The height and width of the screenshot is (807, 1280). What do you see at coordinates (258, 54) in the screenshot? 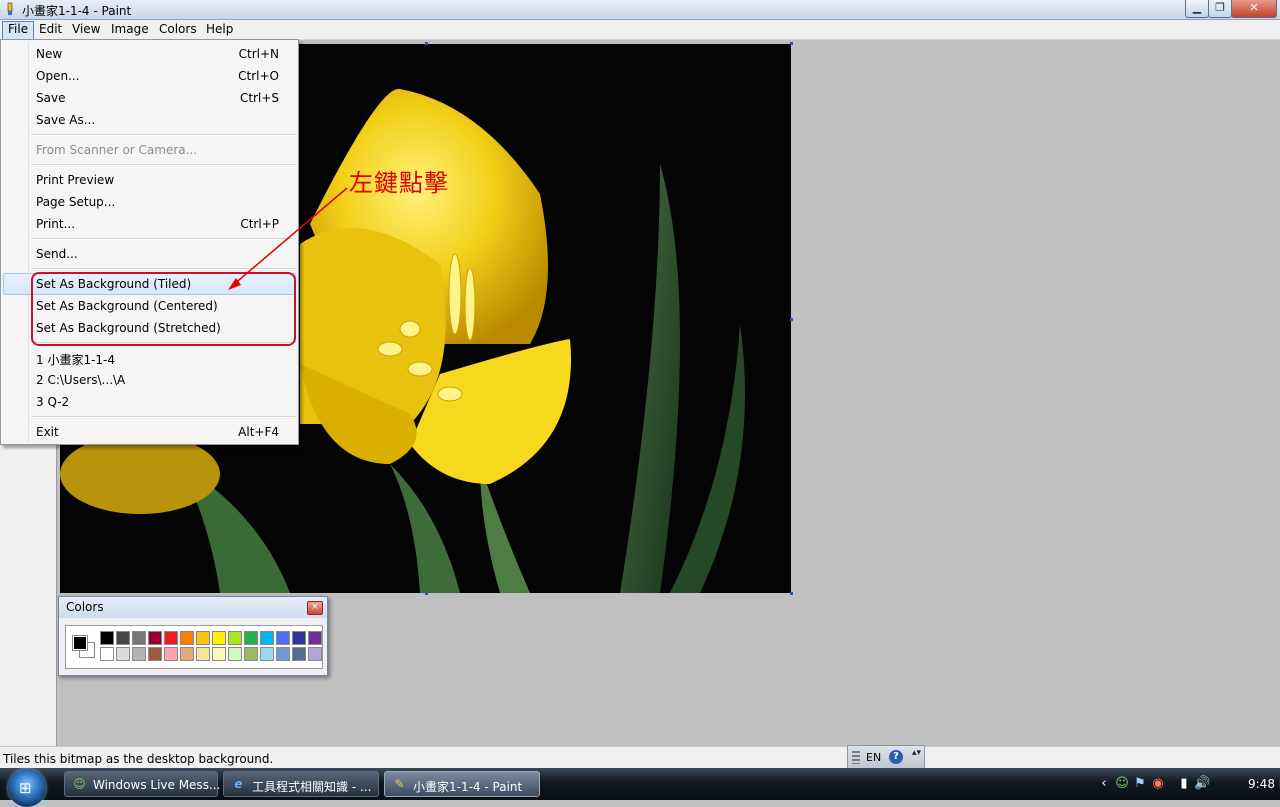
I see `menu-item-shortcut: Ctrl+N` at bounding box center [258, 54].